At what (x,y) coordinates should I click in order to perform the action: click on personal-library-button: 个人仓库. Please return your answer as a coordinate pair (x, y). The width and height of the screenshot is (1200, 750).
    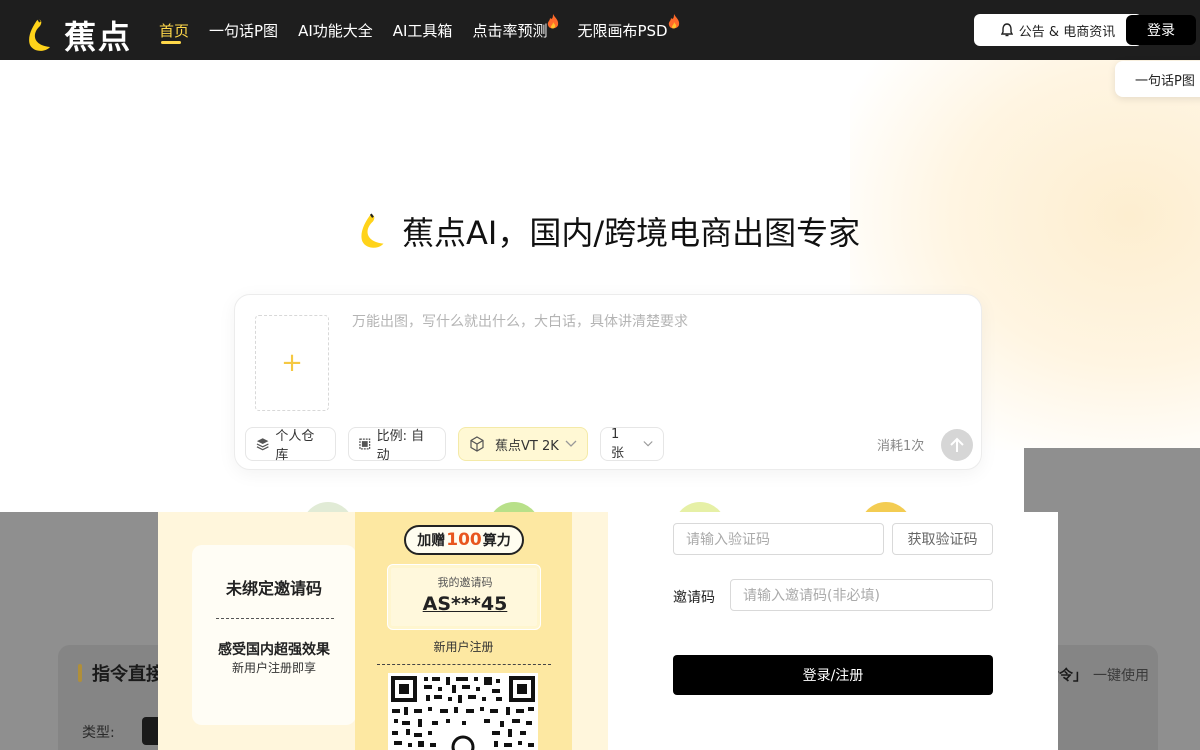
    Looking at the image, I should click on (290, 445).